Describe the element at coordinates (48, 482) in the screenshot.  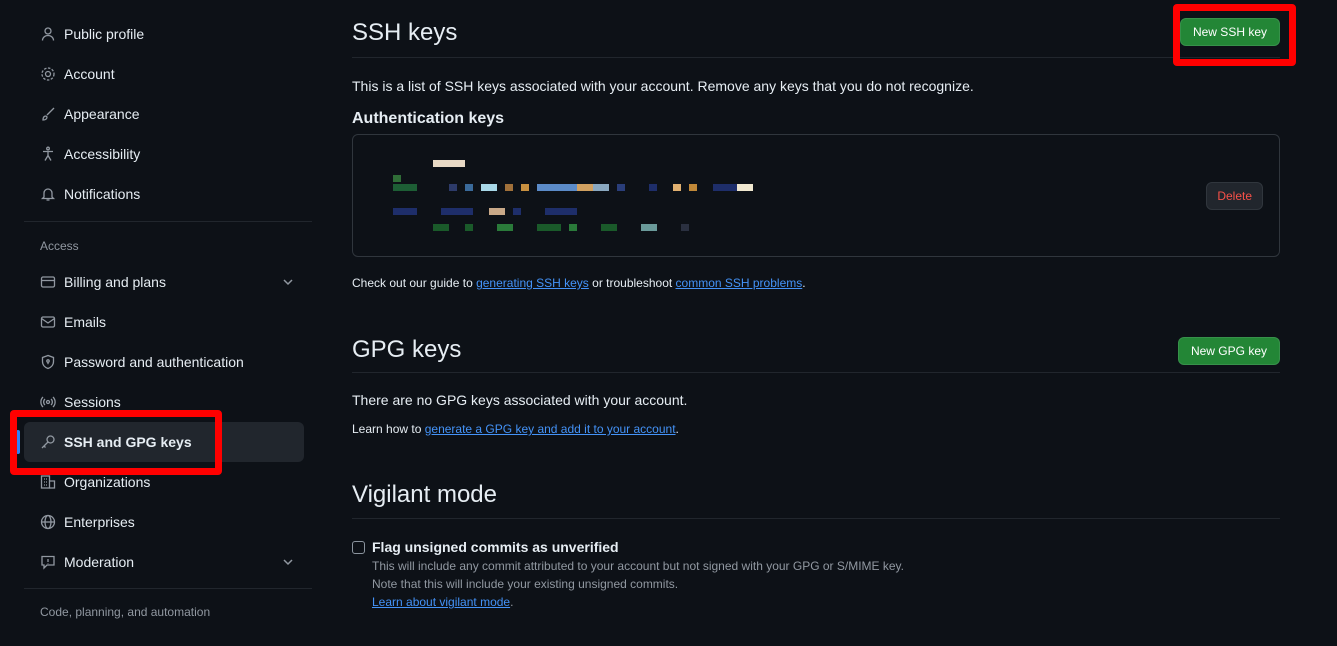
I see `organization-icon` at that location.